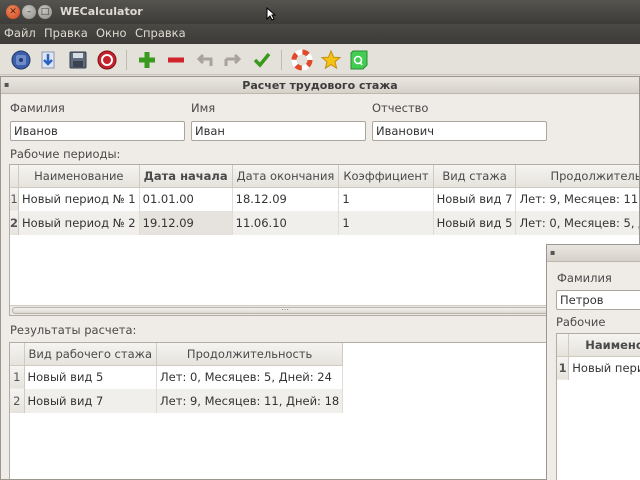 The image size is (640, 480). Describe the element at coordinates (176, 60) in the screenshot. I see `minus-icon` at that location.